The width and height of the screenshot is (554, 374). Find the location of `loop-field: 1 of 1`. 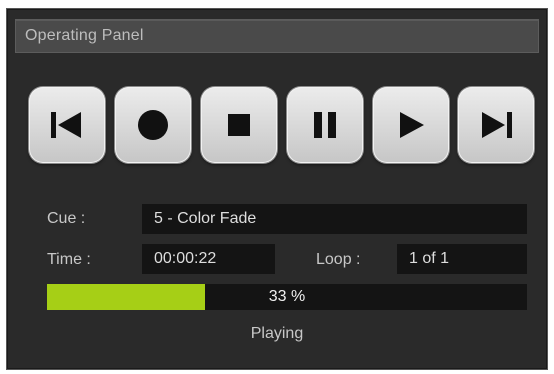

loop-field: 1 of 1 is located at coordinates (462, 259).